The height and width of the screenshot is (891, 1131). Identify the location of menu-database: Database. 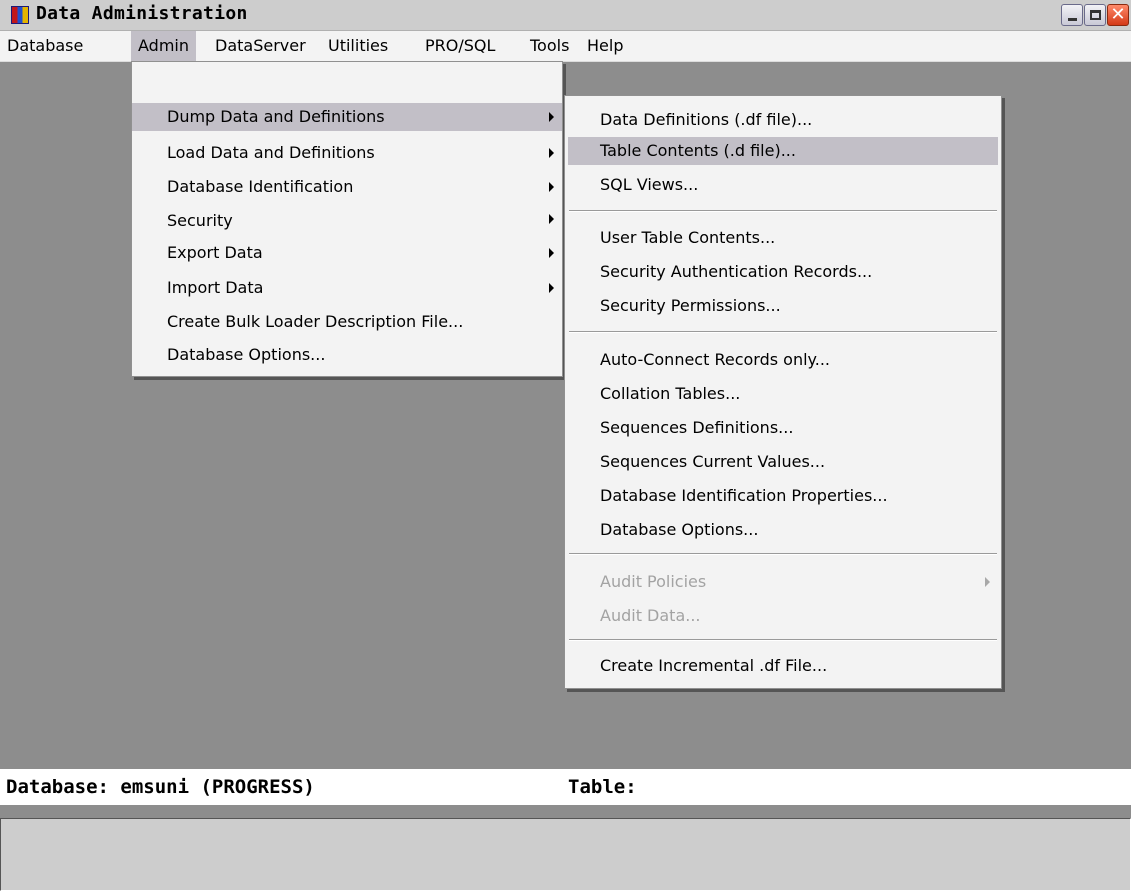
(45, 46).